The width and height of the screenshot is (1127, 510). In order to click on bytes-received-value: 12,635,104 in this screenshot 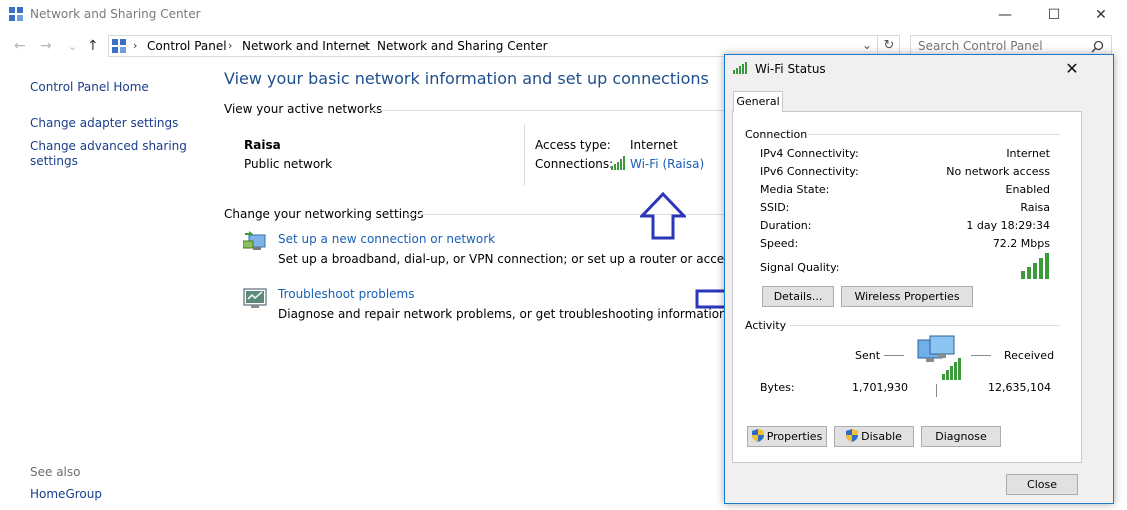, I will do `click(1019, 387)`.